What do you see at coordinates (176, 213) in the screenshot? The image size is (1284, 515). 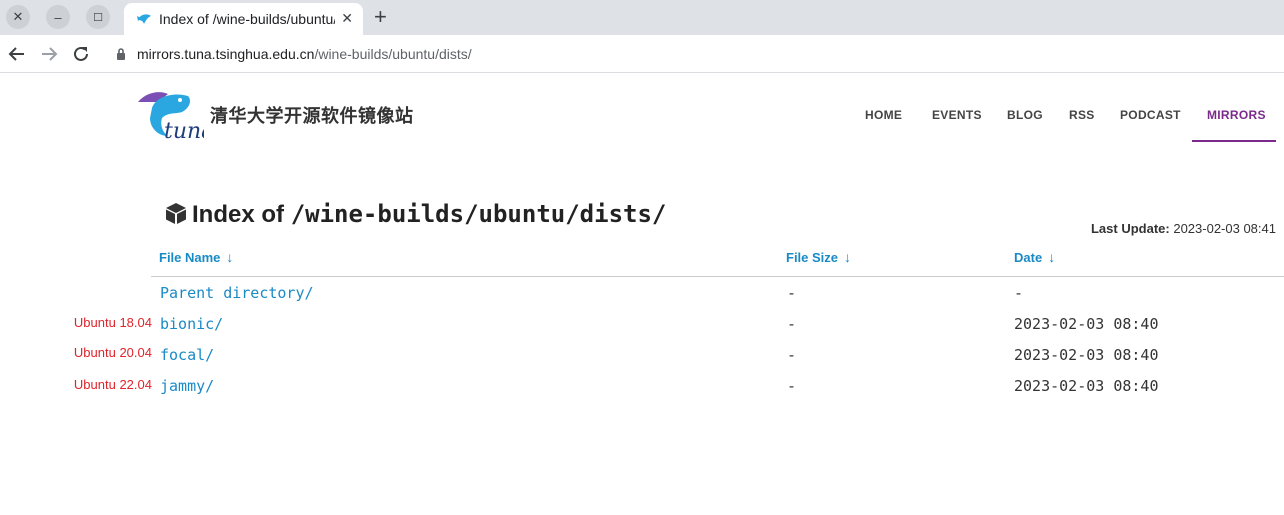 I see `package-icon` at bounding box center [176, 213].